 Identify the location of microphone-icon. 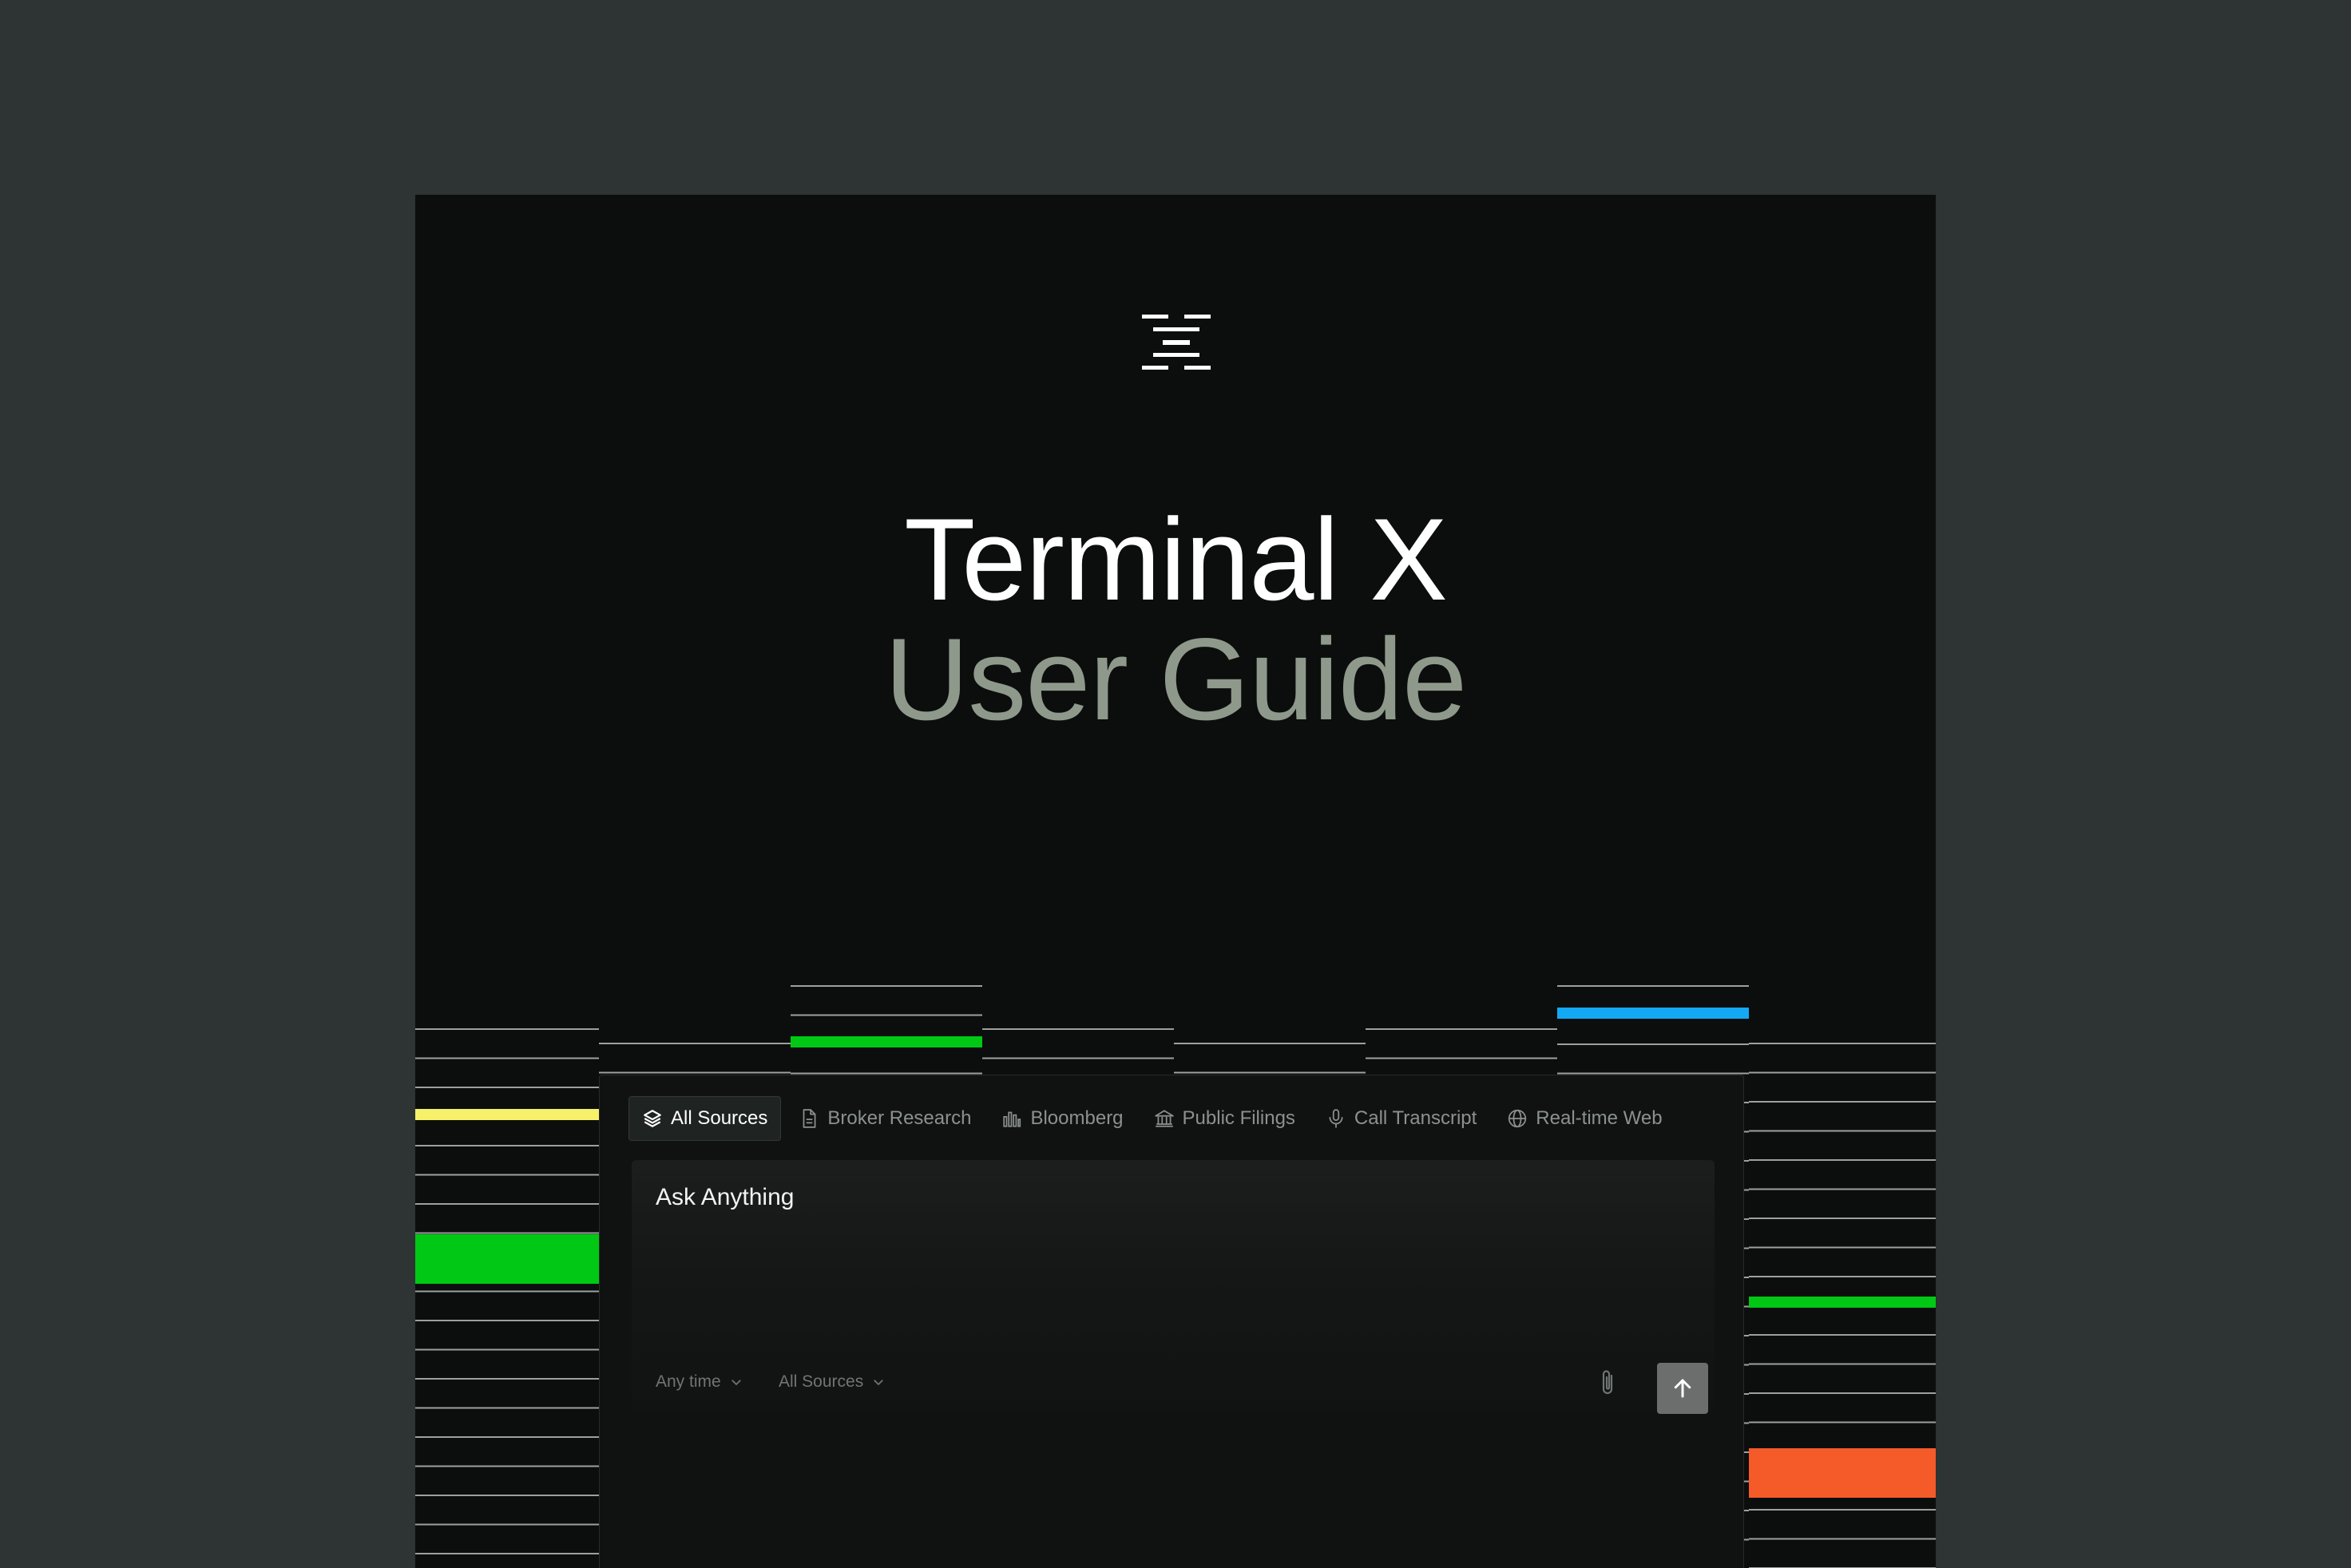
(1336, 1118).